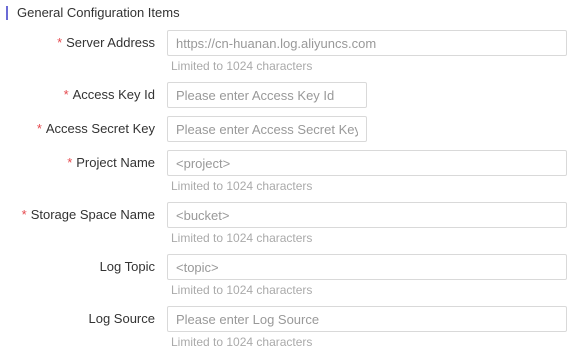  Describe the element at coordinates (115, 162) in the screenshot. I see `project-name-label-text: Project Name` at that location.